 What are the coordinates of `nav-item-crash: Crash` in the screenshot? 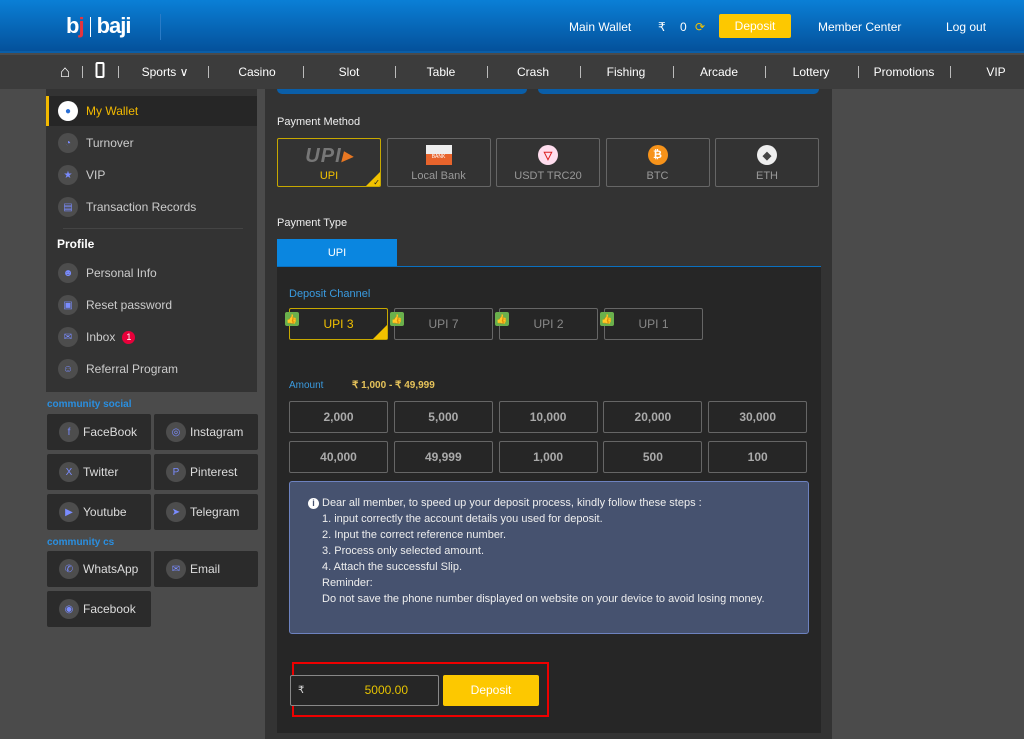 It's located at (533, 72).